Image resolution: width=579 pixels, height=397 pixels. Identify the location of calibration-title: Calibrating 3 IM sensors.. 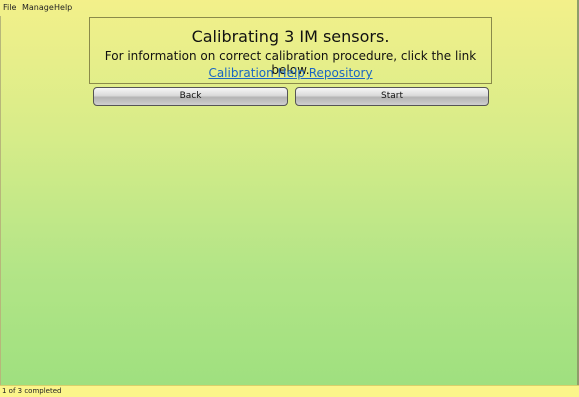
(290, 36).